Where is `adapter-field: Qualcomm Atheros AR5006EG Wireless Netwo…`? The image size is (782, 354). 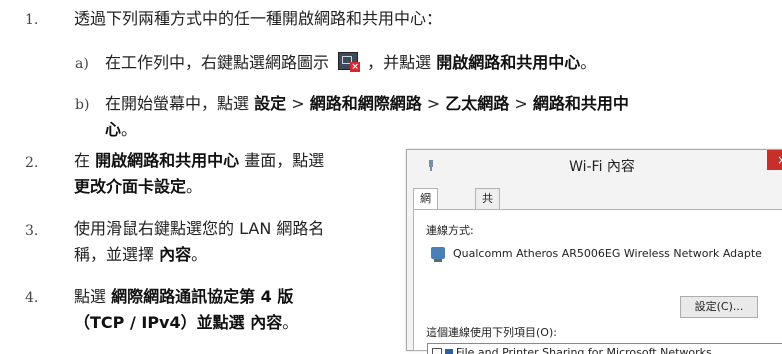 adapter-field: Qualcomm Atheros AR5006EG Wireless Netwo… is located at coordinates (604, 254).